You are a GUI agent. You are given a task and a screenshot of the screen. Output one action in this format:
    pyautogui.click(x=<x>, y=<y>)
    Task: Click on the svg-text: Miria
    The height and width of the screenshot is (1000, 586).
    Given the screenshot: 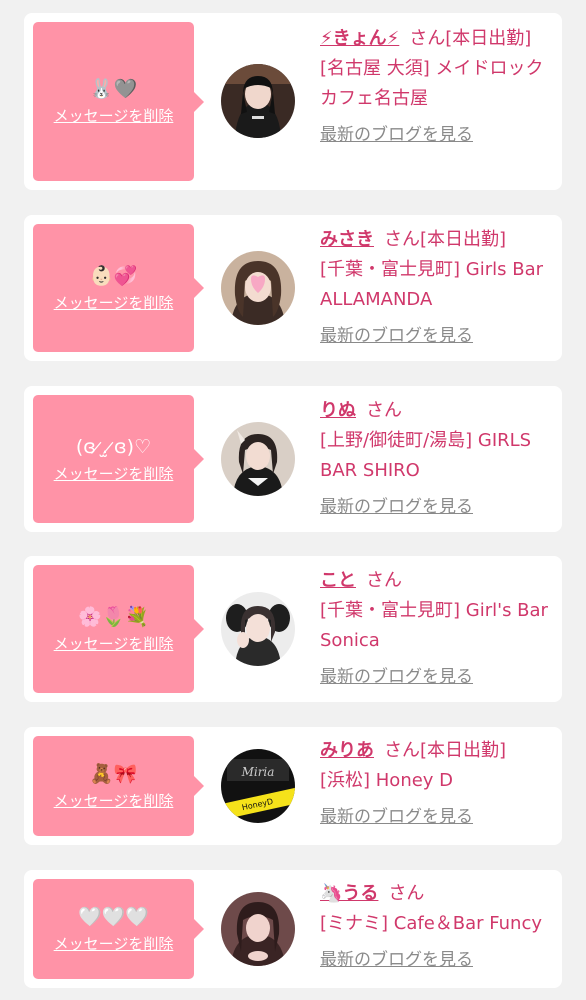 What is the action you would take?
    pyautogui.click(x=258, y=772)
    